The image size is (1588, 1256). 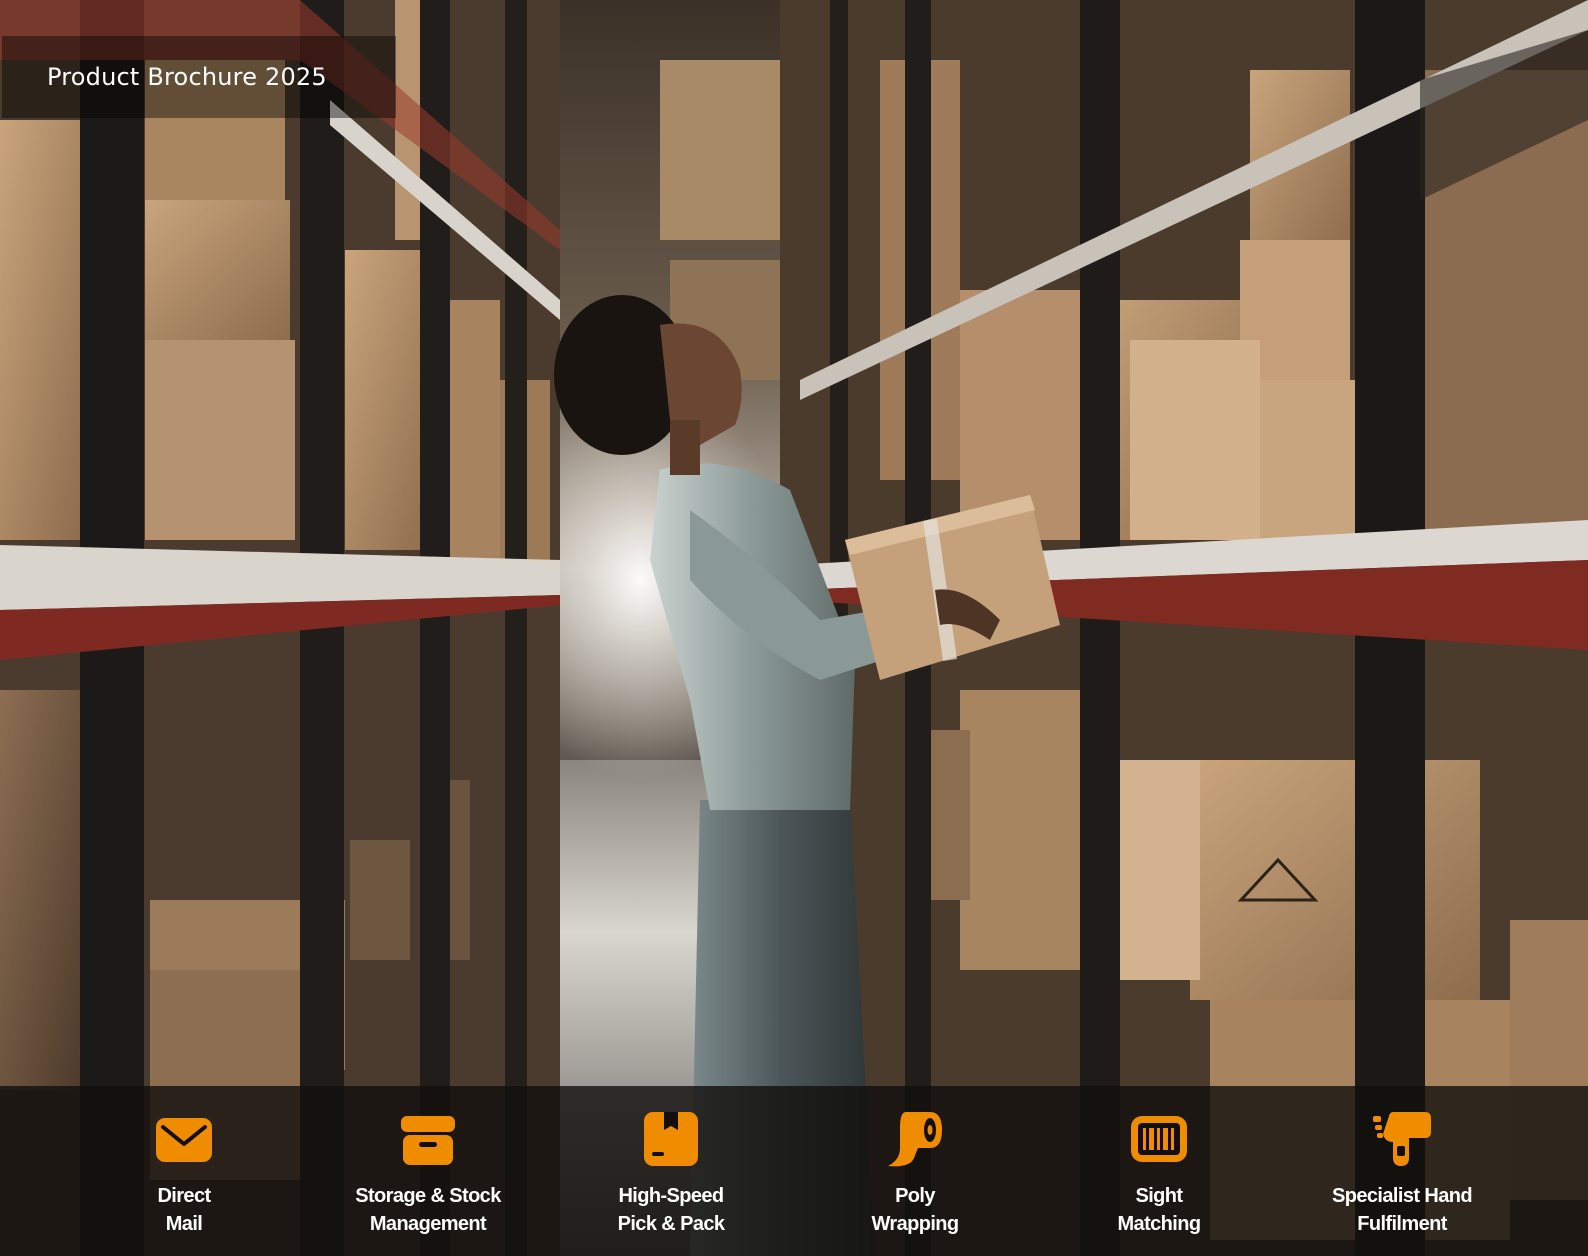 I want to click on service-high-speed-pick-pack: High-Speed Pick & Pack, so click(x=671, y=1173).